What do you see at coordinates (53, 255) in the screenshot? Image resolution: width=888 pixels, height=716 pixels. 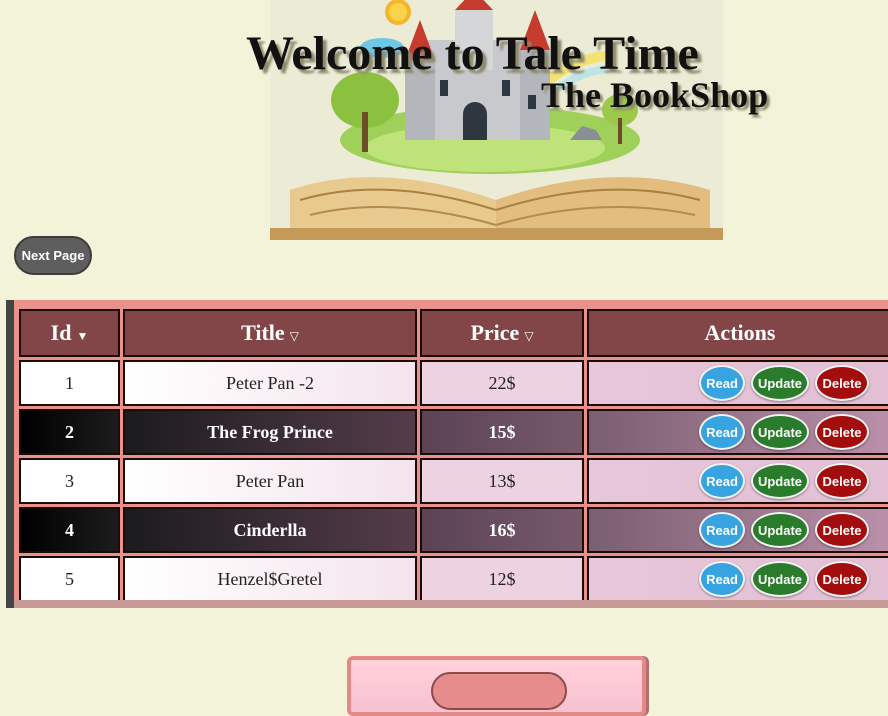 I see `next-page-button: Next Page` at bounding box center [53, 255].